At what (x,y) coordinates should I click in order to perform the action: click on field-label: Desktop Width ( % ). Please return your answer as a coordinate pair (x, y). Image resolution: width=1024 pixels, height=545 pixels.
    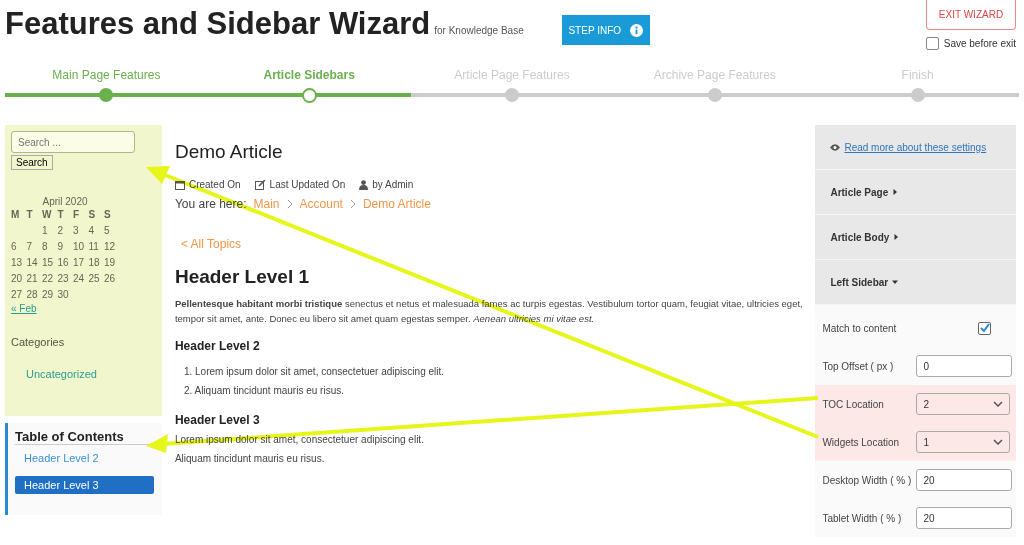
    Looking at the image, I should click on (867, 480).